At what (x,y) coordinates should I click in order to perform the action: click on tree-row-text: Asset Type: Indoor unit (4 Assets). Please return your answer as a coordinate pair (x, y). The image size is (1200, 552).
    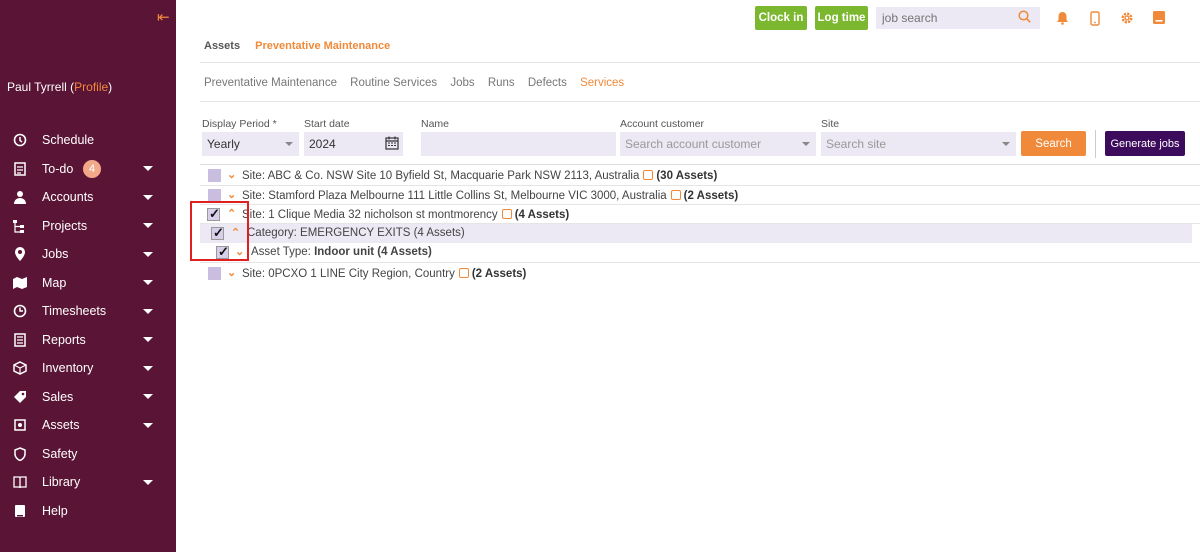
    Looking at the image, I should click on (341, 252).